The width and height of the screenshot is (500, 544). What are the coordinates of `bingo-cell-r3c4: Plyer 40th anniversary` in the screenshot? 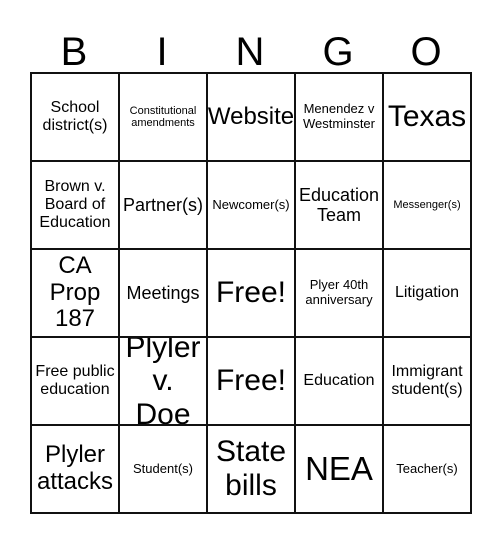 It's located at (340, 294).